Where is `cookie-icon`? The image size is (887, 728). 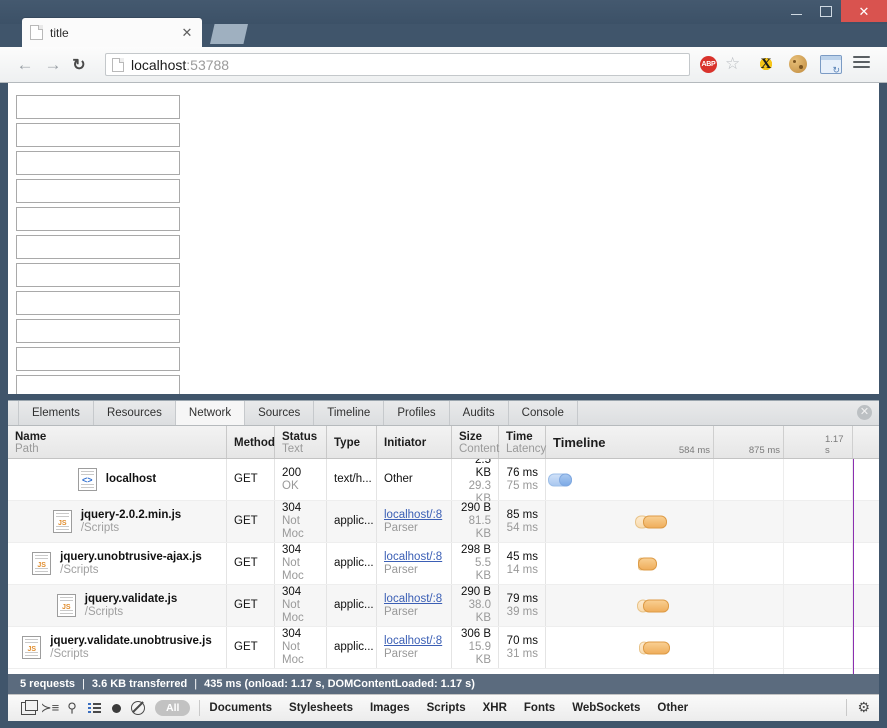
cookie-icon is located at coordinates (798, 64).